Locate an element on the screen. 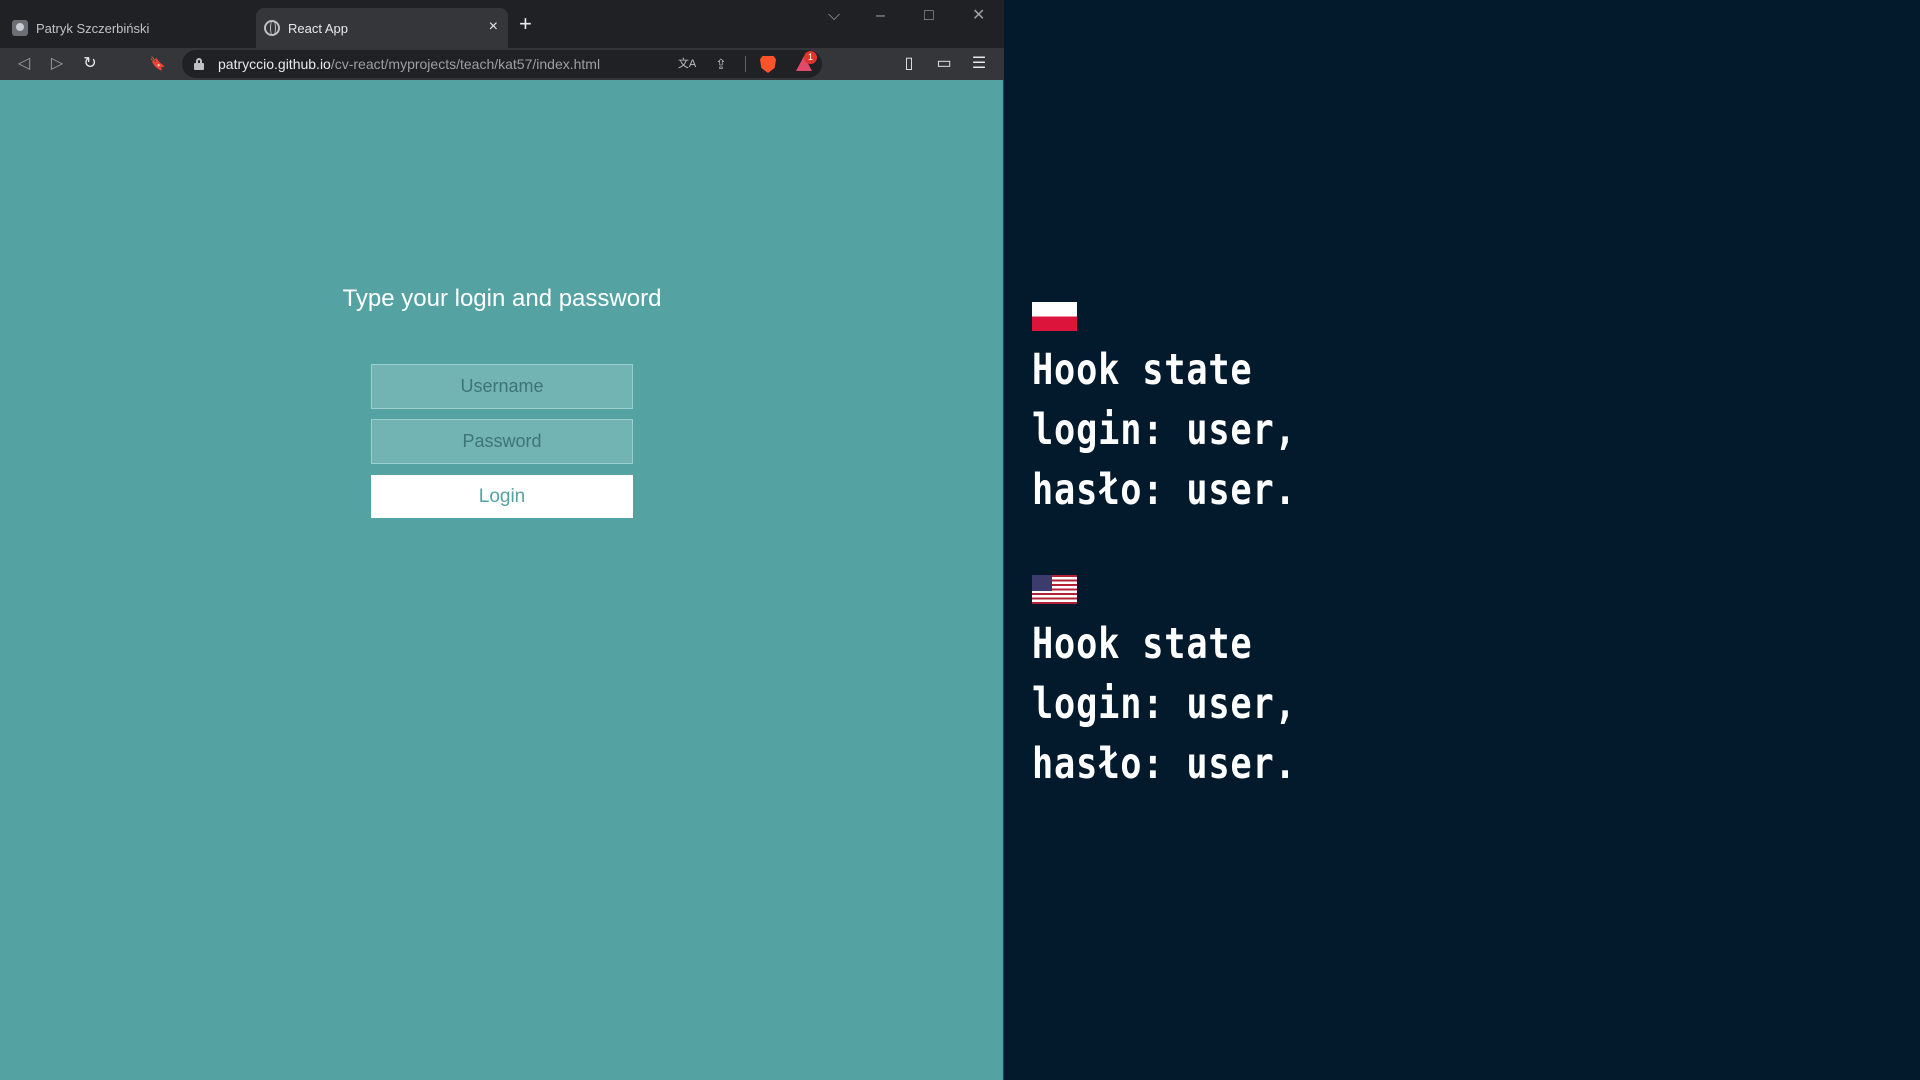 The height and width of the screenshot is (1080, 1920). login-heading: Type your login and password is located at coordinates (502, 298).